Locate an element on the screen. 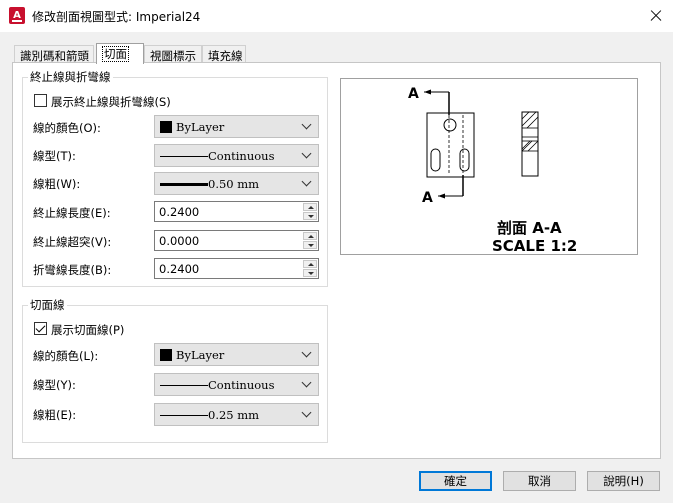 The width and height of the screenshot is (673, 503). tab-label: 切面 is located at coordinates (115, 54).